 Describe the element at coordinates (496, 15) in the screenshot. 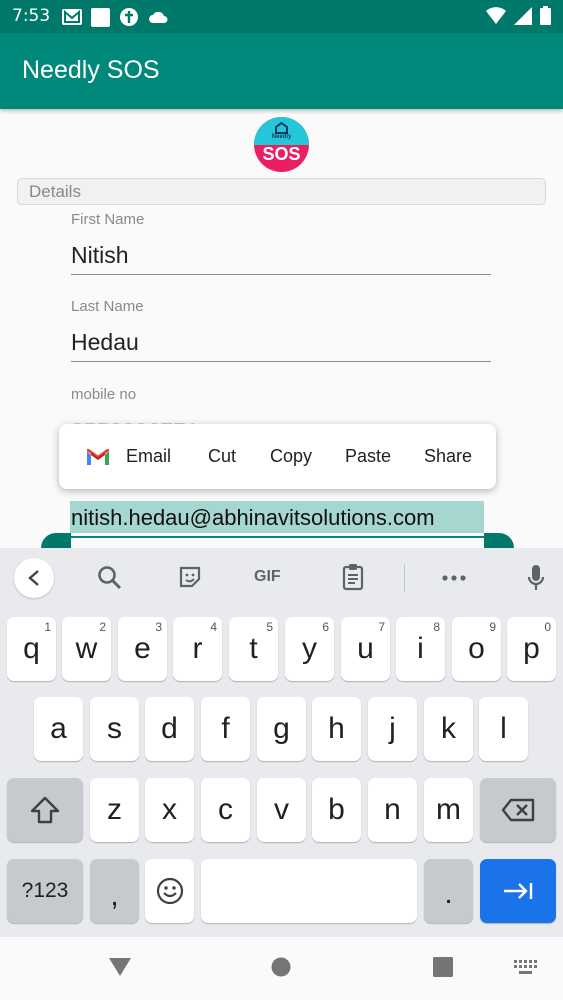

I see `wifi-icon` at that location.